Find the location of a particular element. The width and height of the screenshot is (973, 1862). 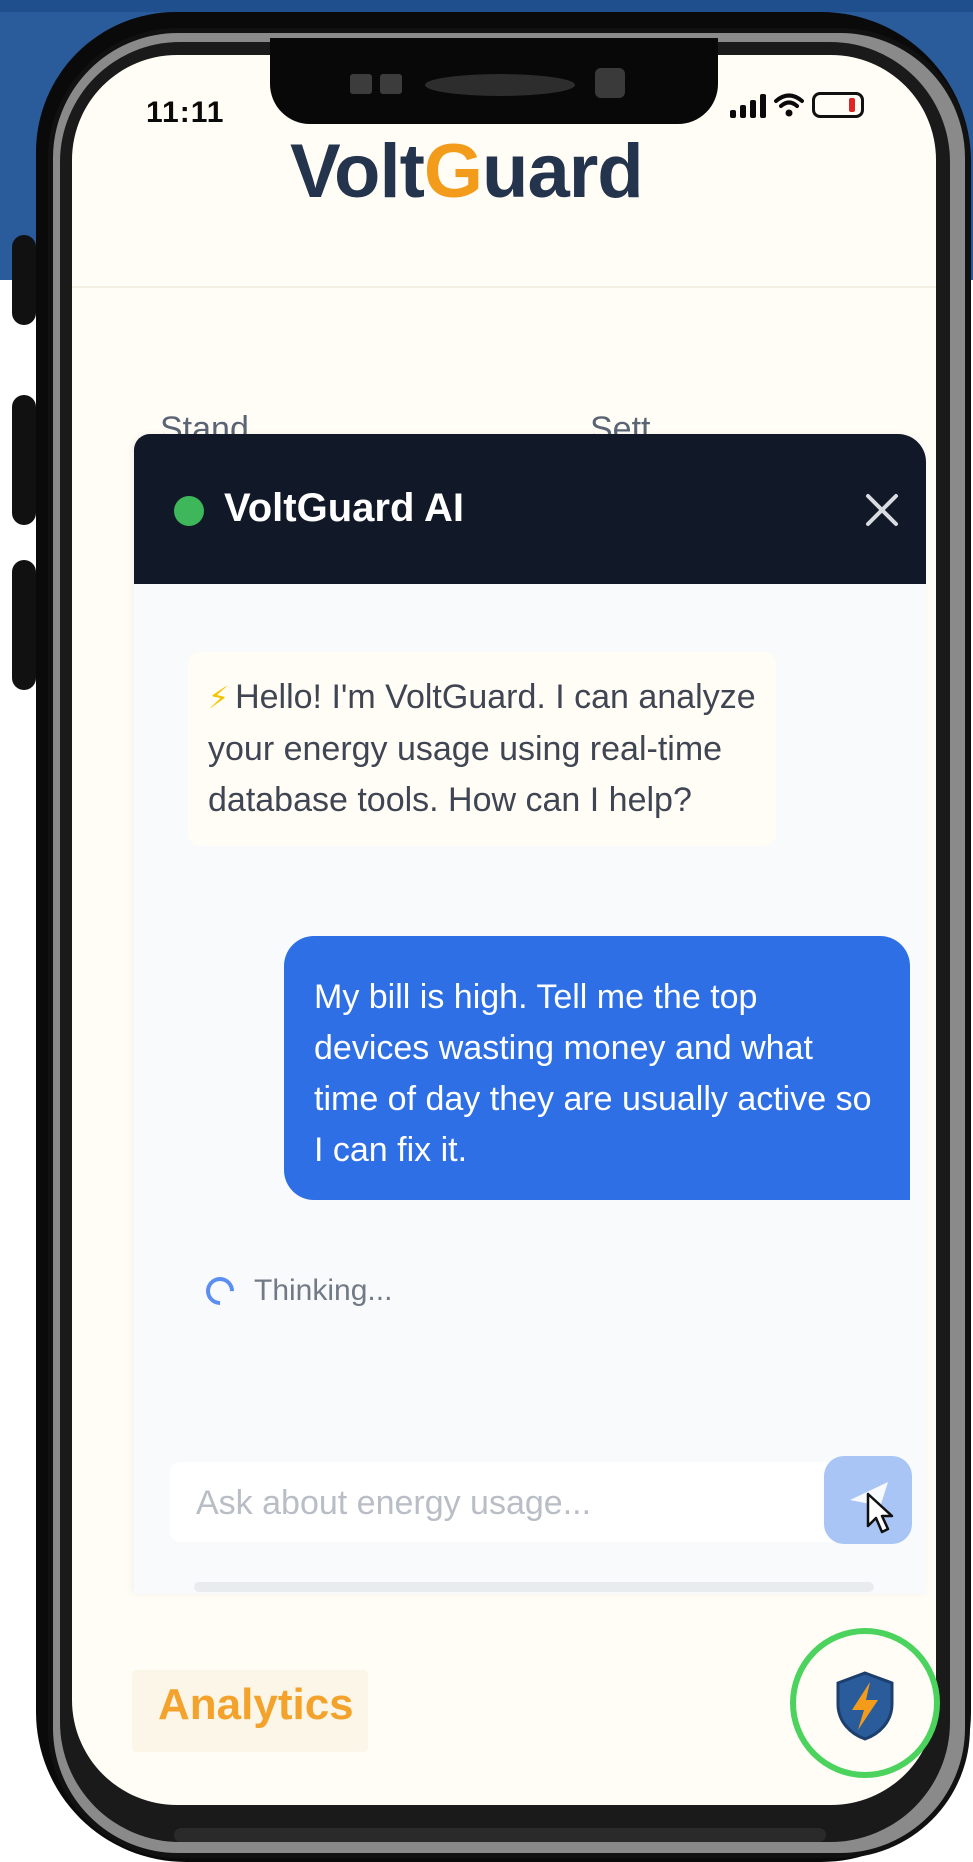

chat-input is located at coordinates (496, 1503).